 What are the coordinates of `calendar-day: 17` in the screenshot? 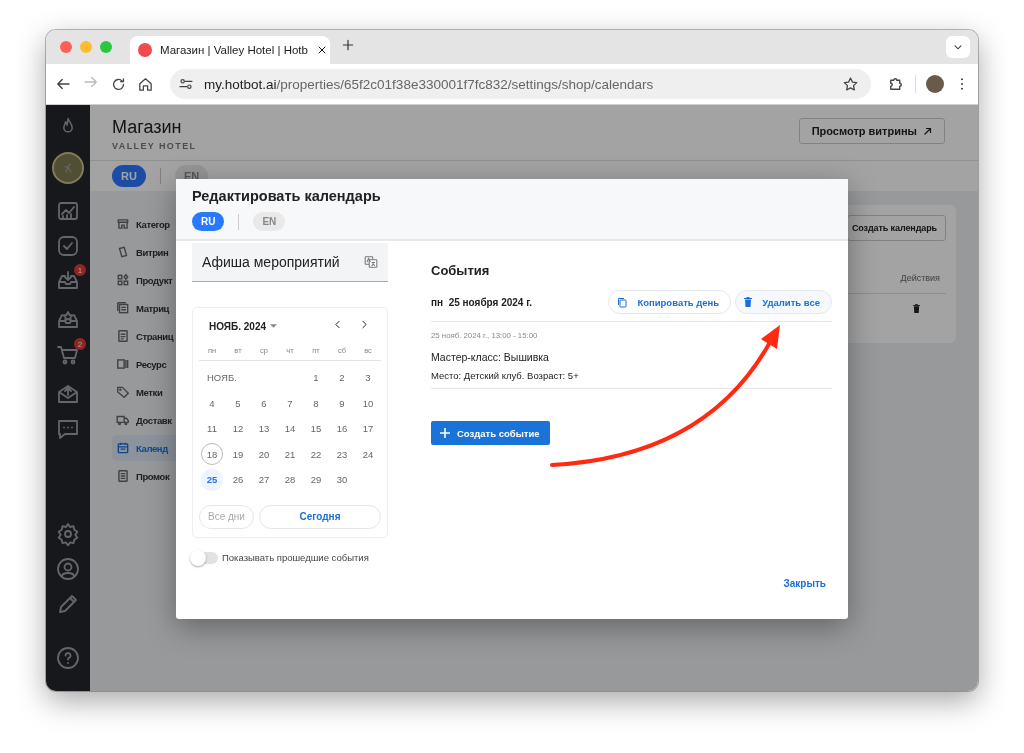 It's located at (368, 429).